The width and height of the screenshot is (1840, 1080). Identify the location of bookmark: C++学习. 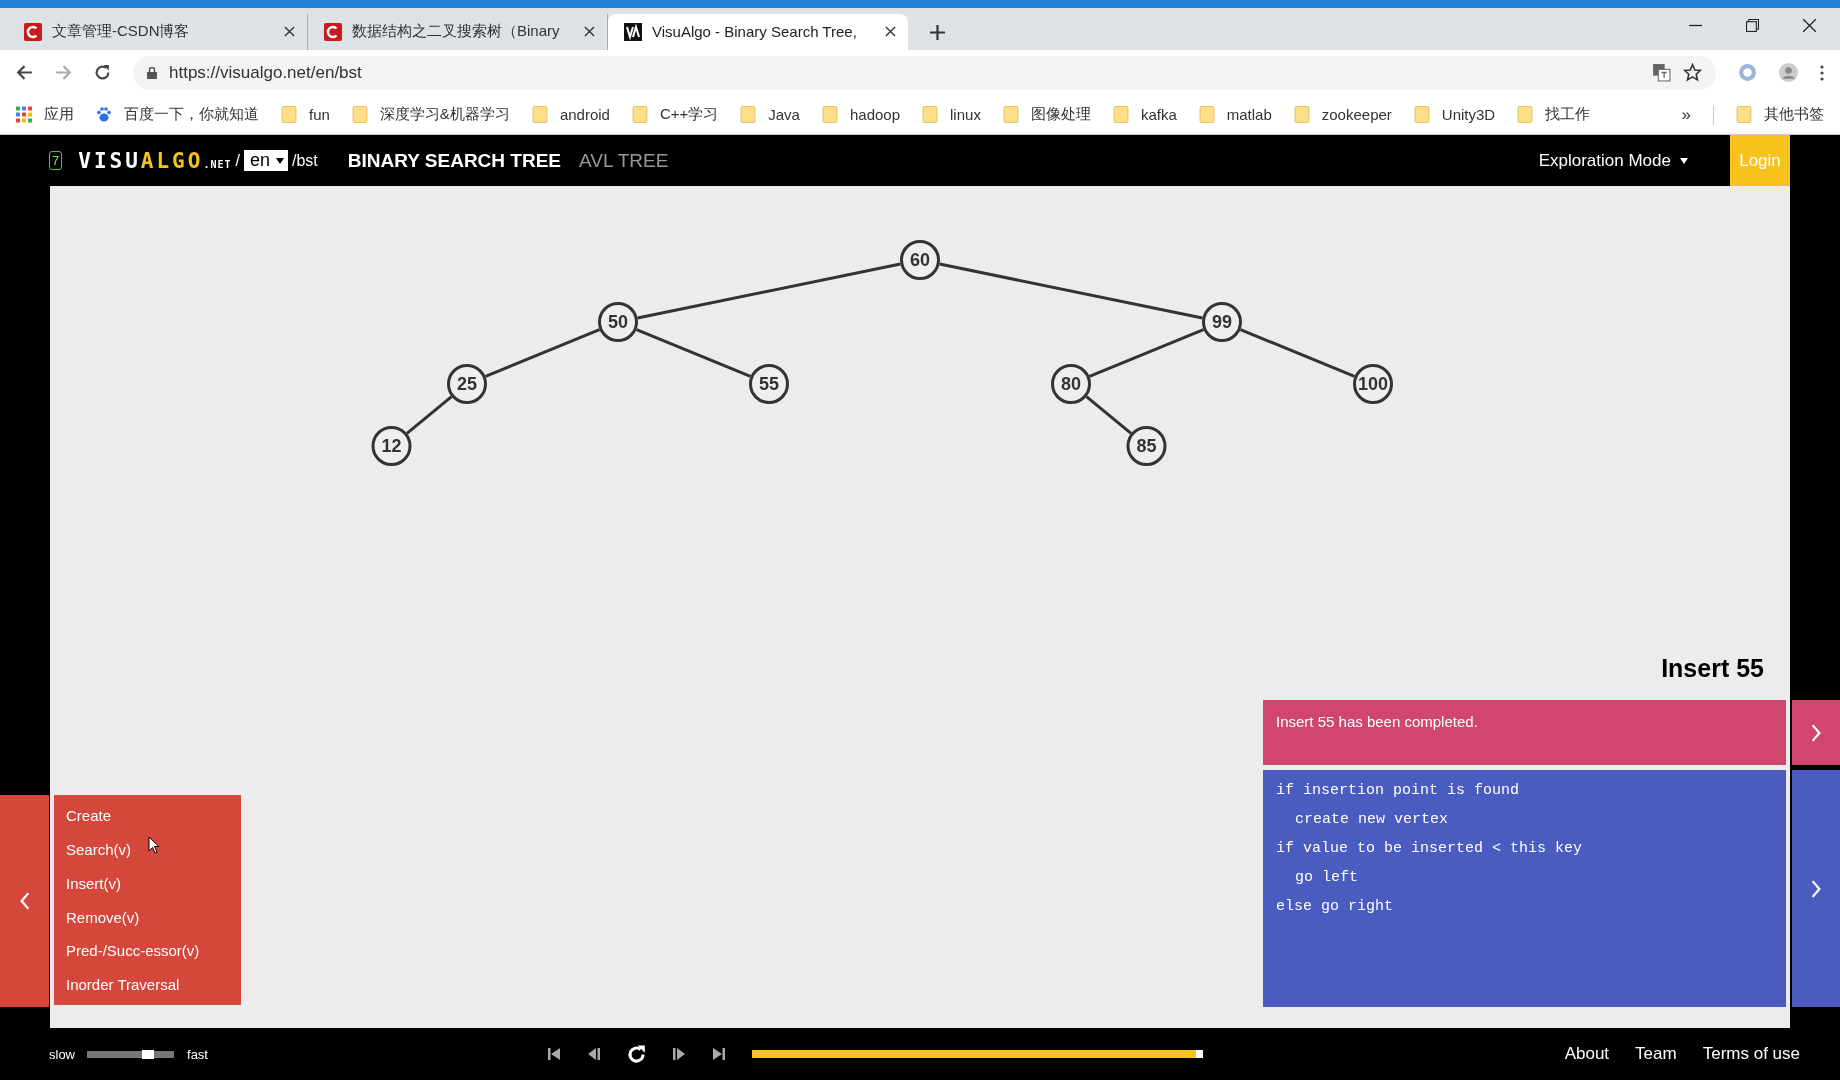
(675, 115).